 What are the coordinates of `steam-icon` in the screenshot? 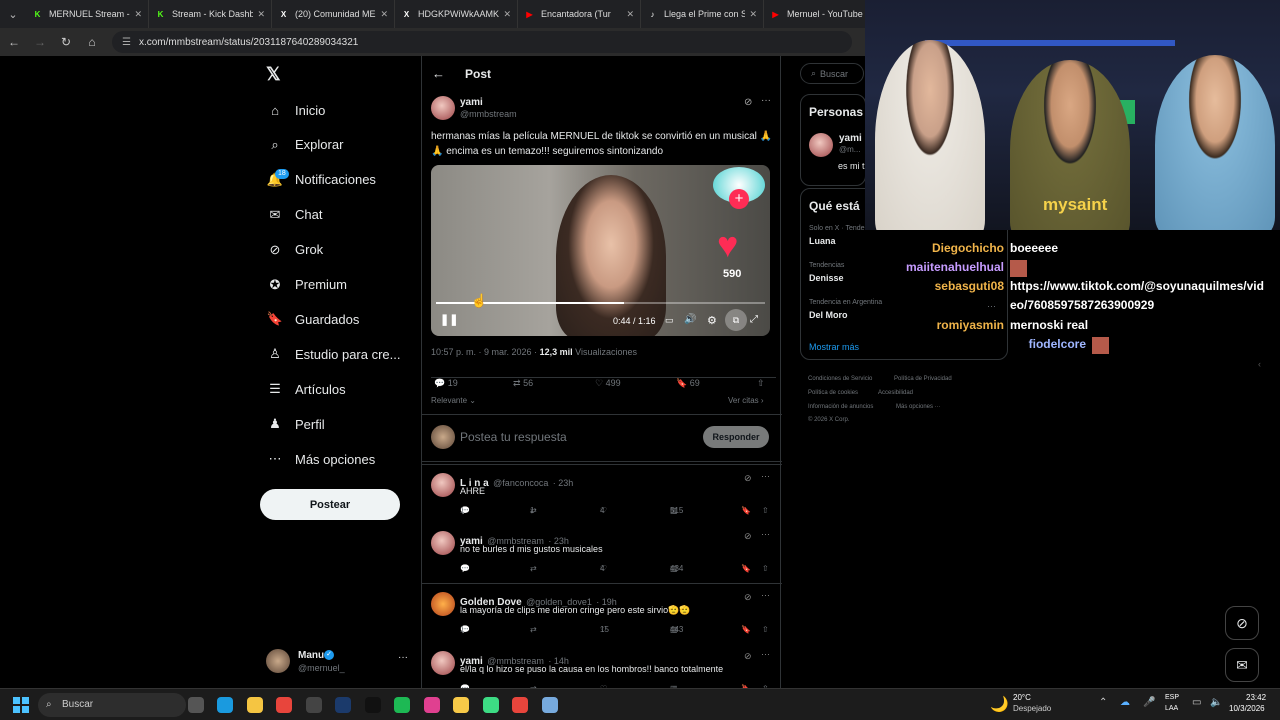 It's located at (343, 705).